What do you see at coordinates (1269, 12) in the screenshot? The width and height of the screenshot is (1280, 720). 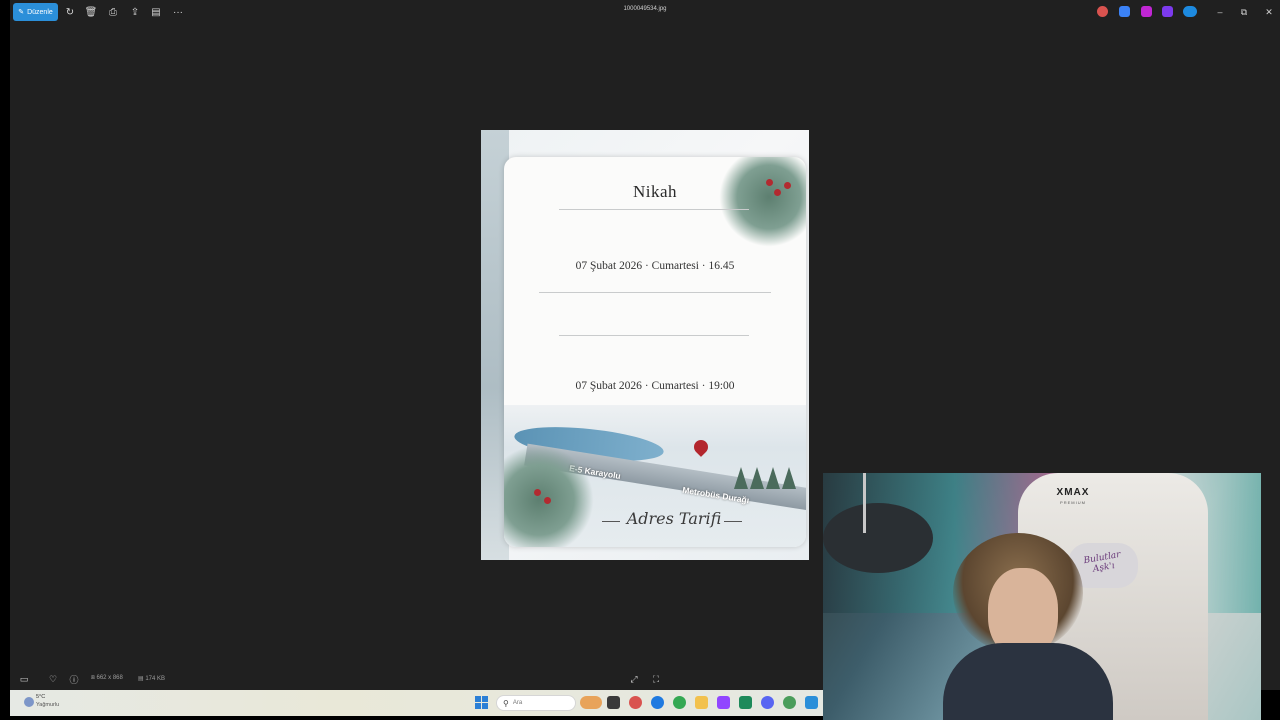 I see `close-icon: ✕` at bounding box center [1269, 12].